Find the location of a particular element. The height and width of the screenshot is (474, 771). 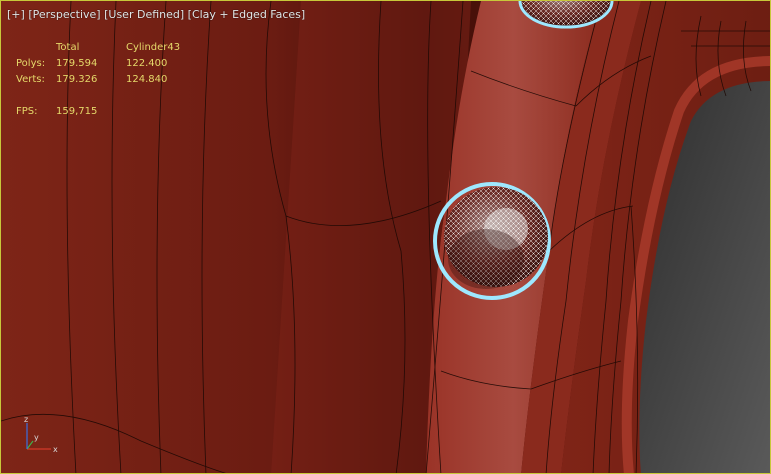

stats-polys-total: 179.594 is located at coordinates (77, 63).